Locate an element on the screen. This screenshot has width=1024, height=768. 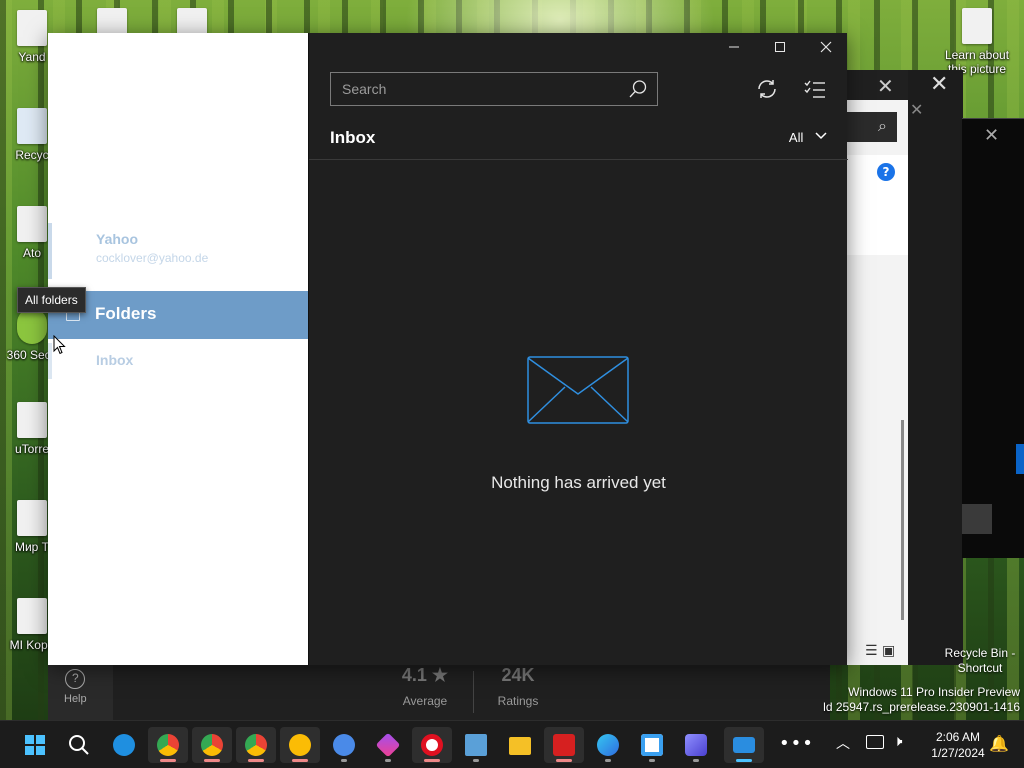
taskbar-search-button is located at coordinates (79, 745).